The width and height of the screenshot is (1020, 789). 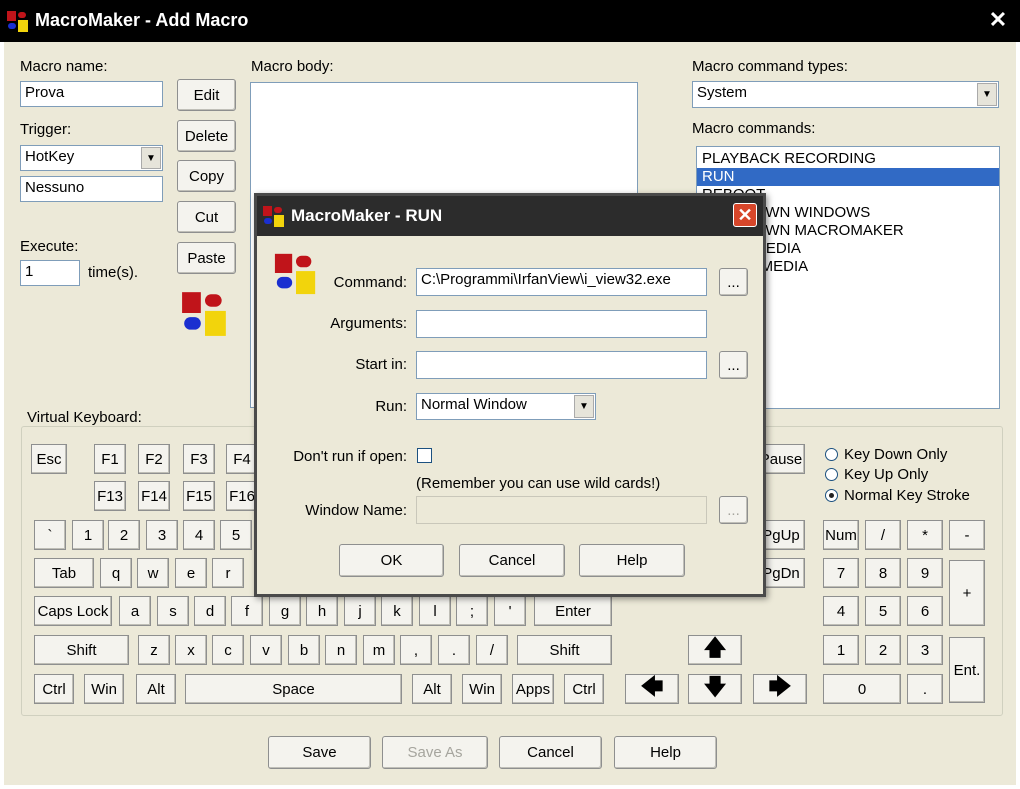 What do you see at coordinates (883, 535) in the screenshot?
I see `key-num-divide: /` at bounding box center [883, 535].